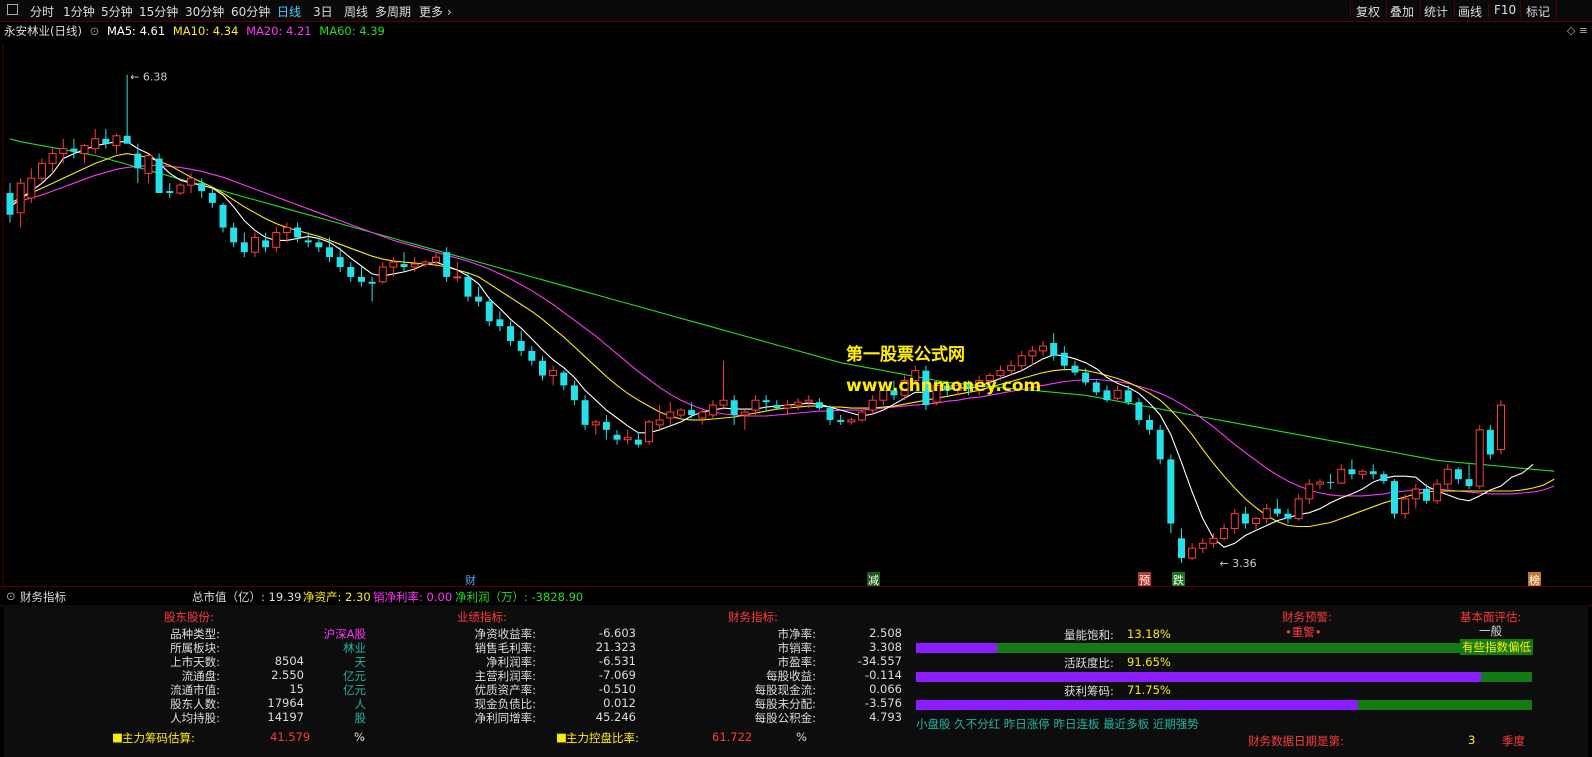 The image size is (1592, 757). What do you see at coordinates (435, 11) in the screenshot?
I see `tab-more: 更多 ›` at bounding box center [435, 11].